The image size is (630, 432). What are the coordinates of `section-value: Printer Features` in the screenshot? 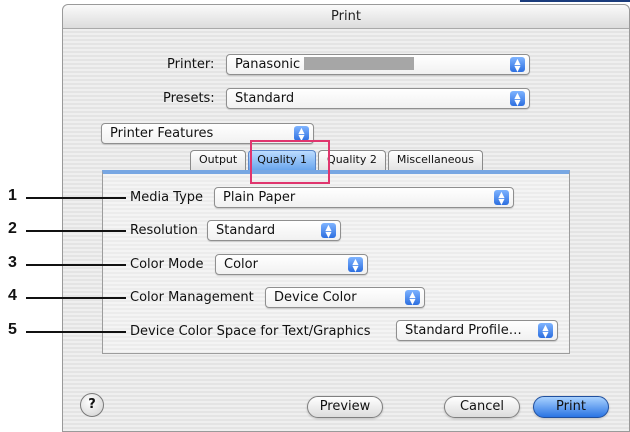 It's located at (162, 133).